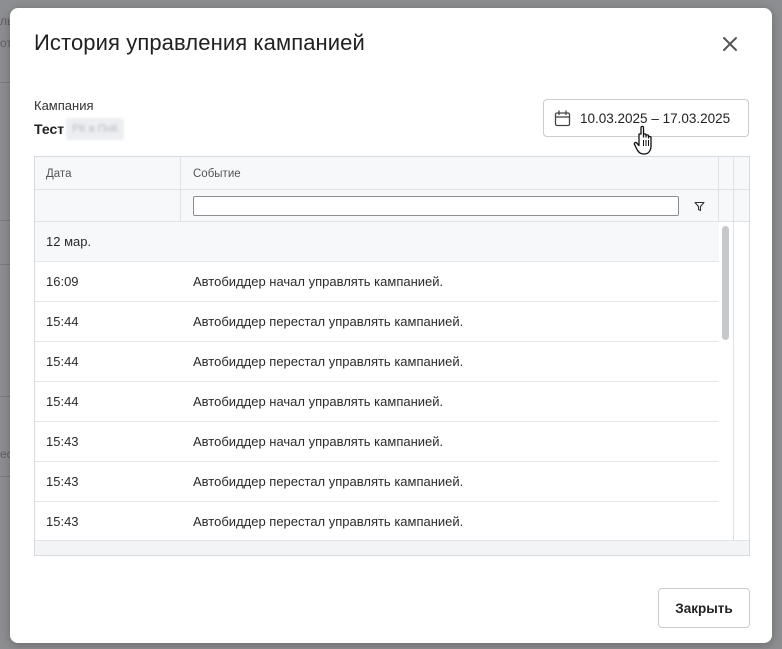 This screenshot has height=649, width=782. Describe the element at coordinates (199, 42) in the screenshot. I see `dialog-title: История управления кампанией` at that location.